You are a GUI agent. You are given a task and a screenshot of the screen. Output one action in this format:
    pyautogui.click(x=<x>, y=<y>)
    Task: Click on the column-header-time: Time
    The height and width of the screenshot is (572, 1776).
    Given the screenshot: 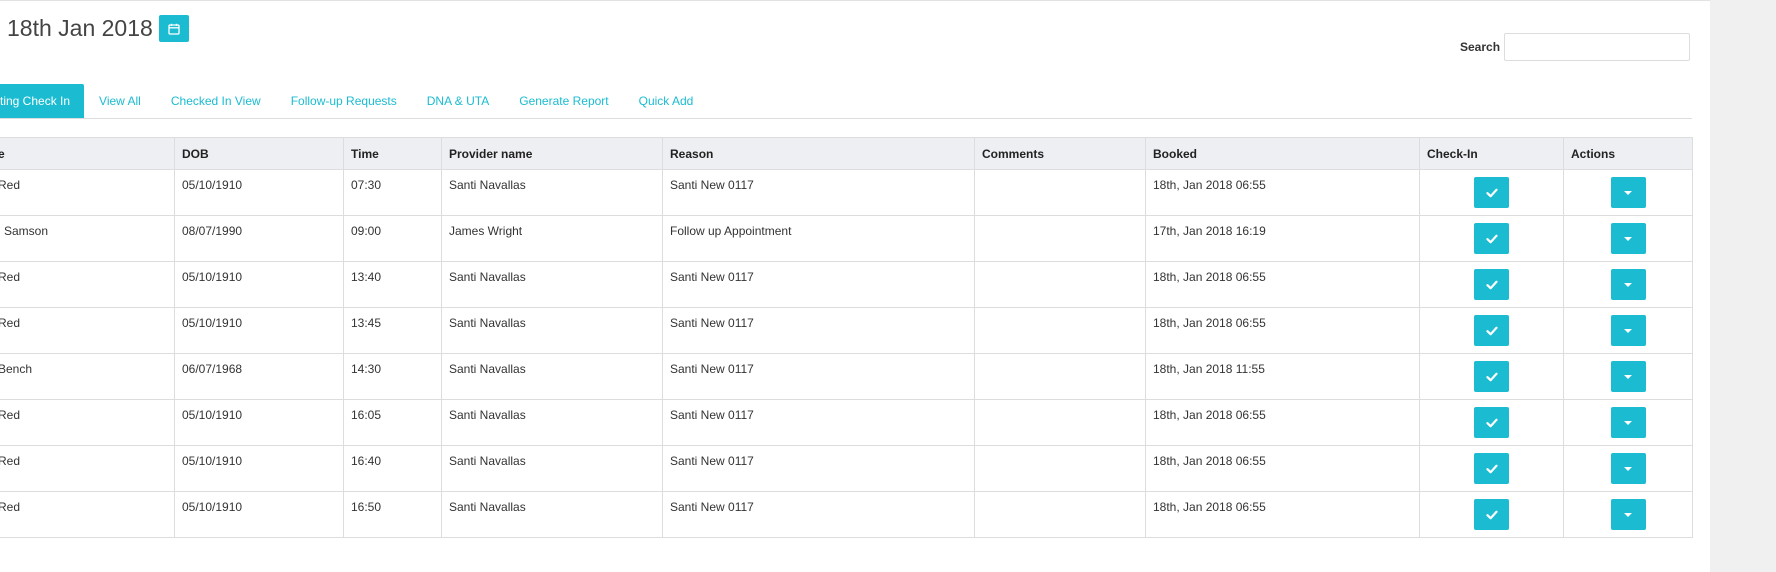 What is the action you would take?
    pyautogui.click(x=392, y=153)
    